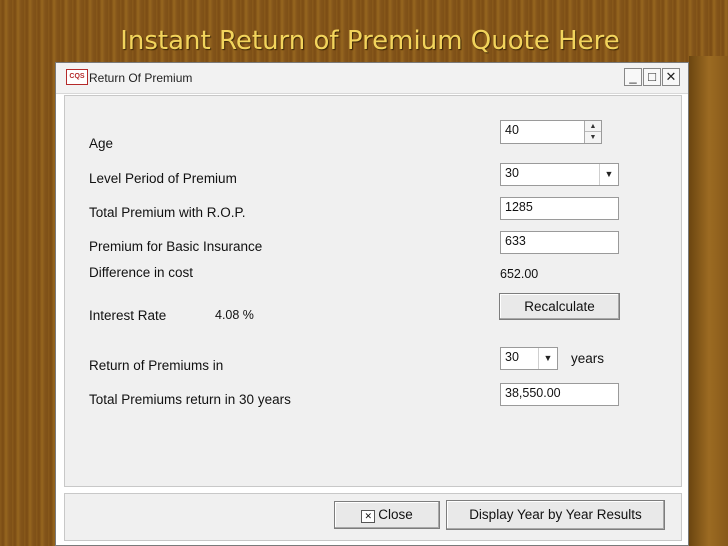  Describe the element at coordinates (512, 357) in the screenshot. I see `return-years-value: 30` at that location.